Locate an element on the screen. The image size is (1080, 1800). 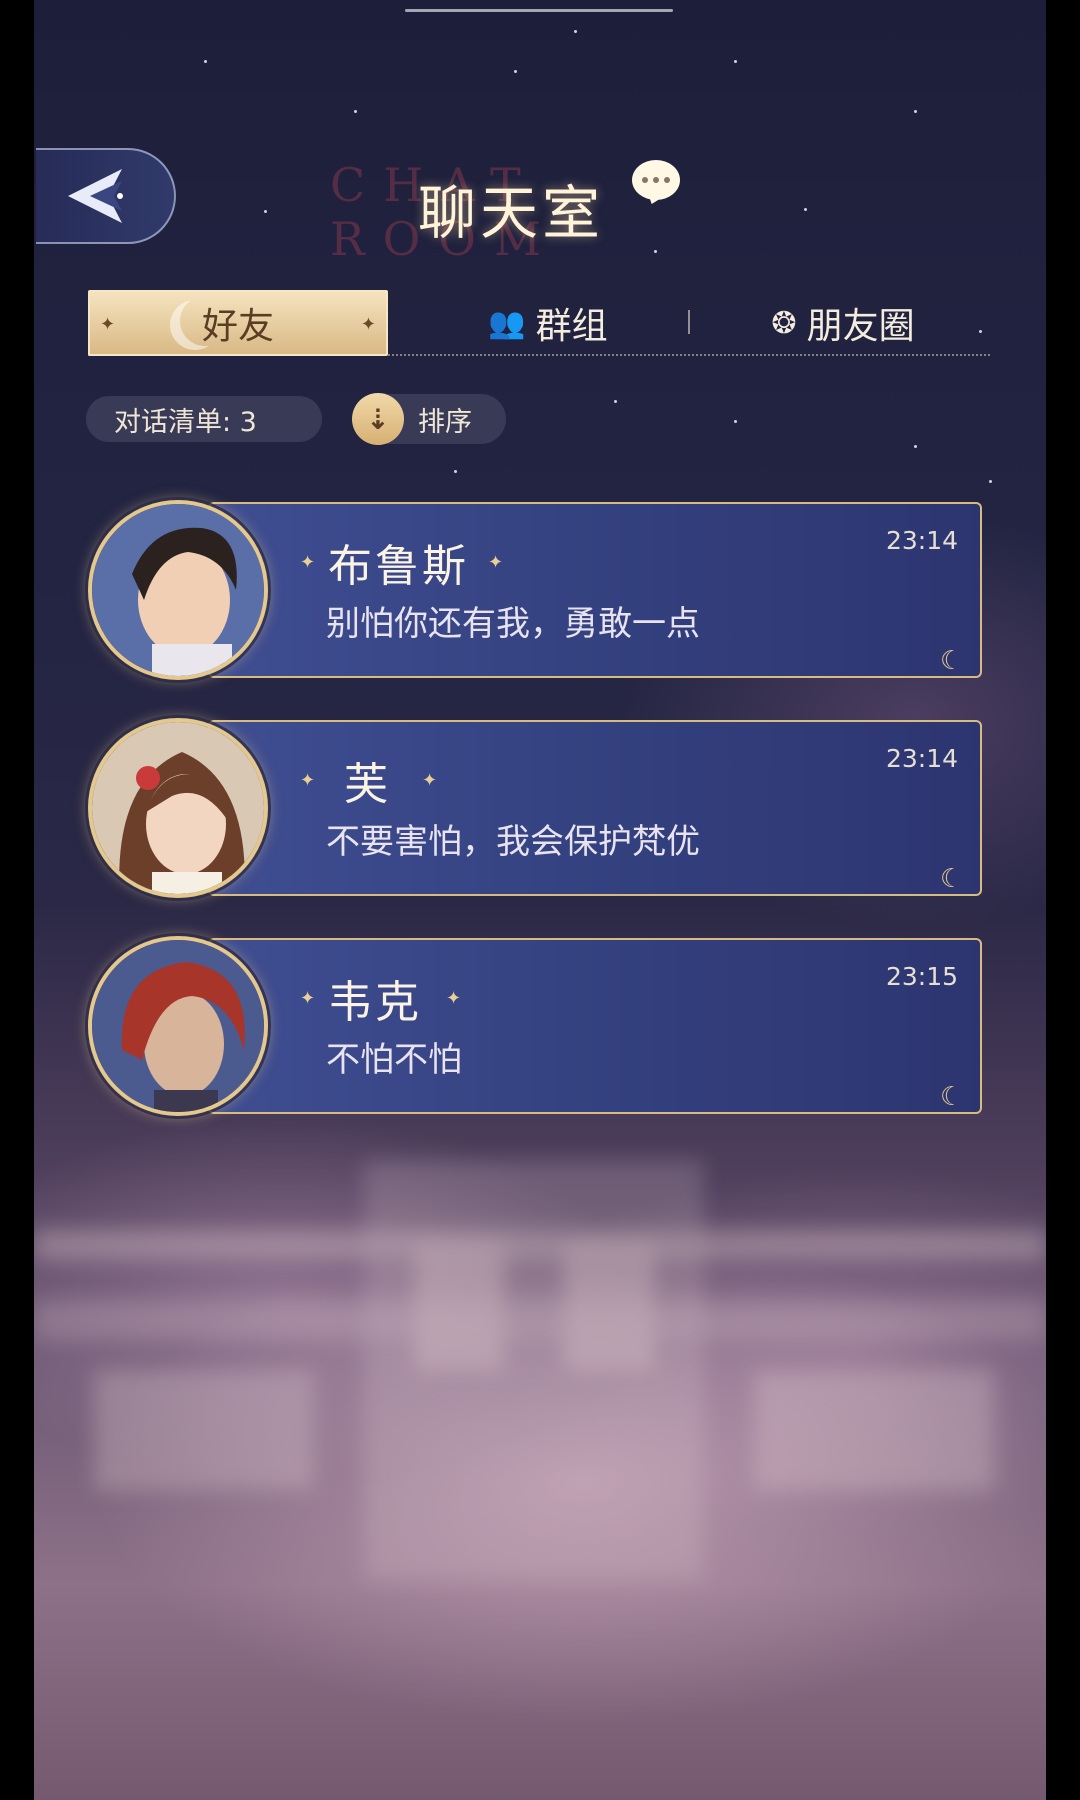
chat-item: 23:15 ☾ ✦ 韦克 ✦ 不怕不怕 is located at coordinates (535, 1026).